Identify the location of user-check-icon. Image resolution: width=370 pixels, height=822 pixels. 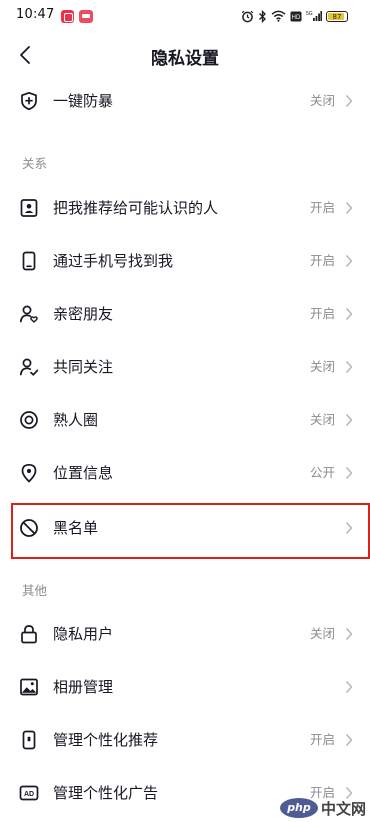
(29, 367).